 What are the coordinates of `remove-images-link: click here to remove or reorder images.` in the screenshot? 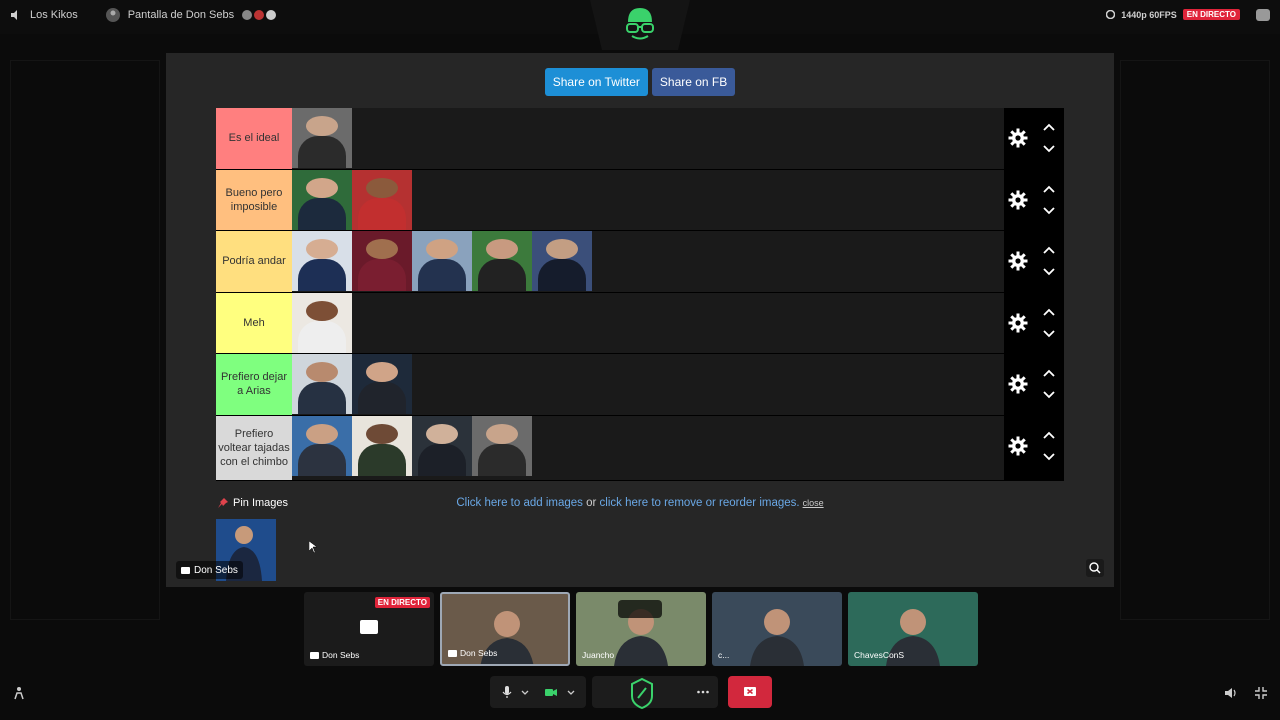 It's located at (700, 503).